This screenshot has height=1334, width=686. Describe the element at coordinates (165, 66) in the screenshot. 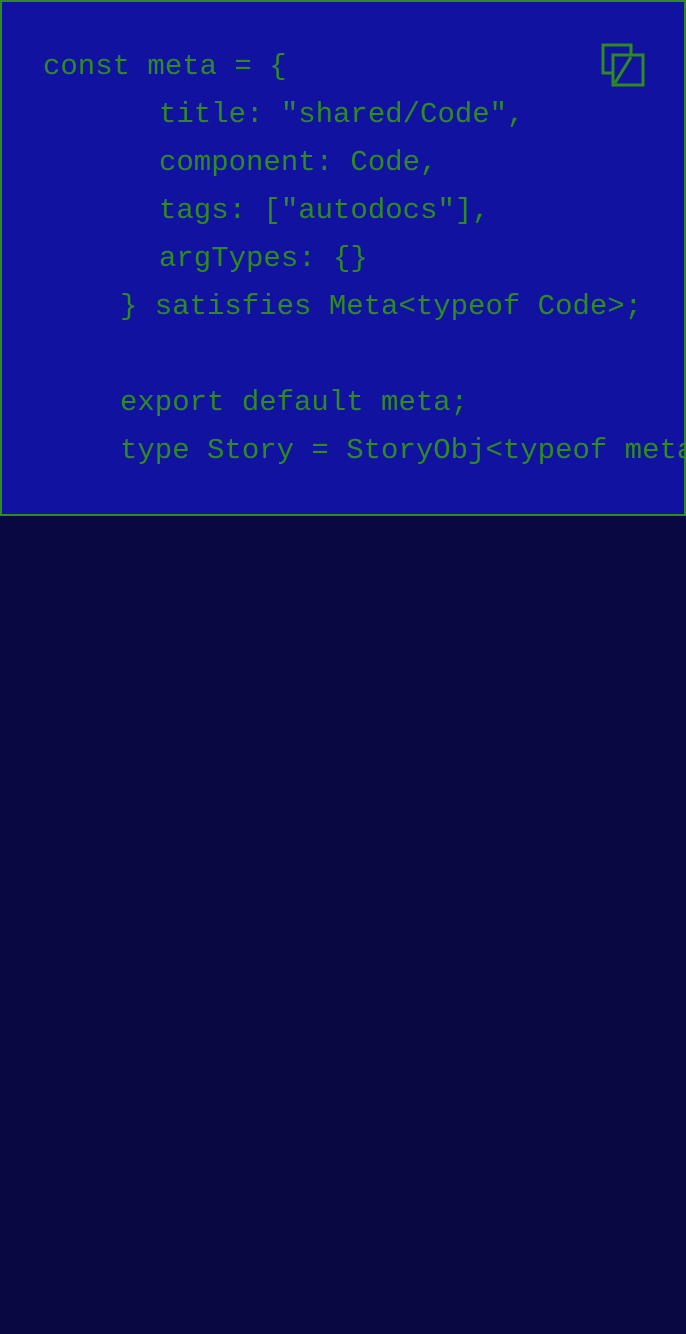

I see `code-line: const meta = {` at that location.